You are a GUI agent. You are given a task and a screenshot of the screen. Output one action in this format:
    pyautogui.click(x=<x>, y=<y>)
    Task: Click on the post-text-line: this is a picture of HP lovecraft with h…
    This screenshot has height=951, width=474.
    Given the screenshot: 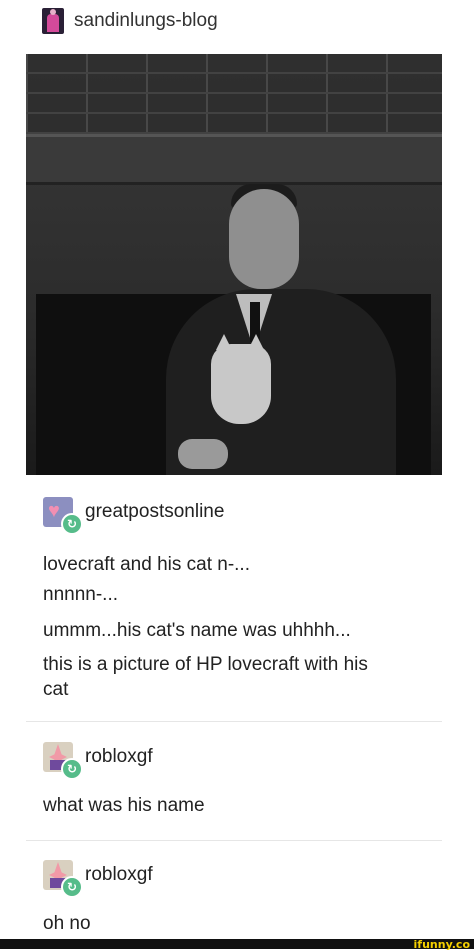 What is the action you would take?
    pyautogui.click(x=205, y=664)
    